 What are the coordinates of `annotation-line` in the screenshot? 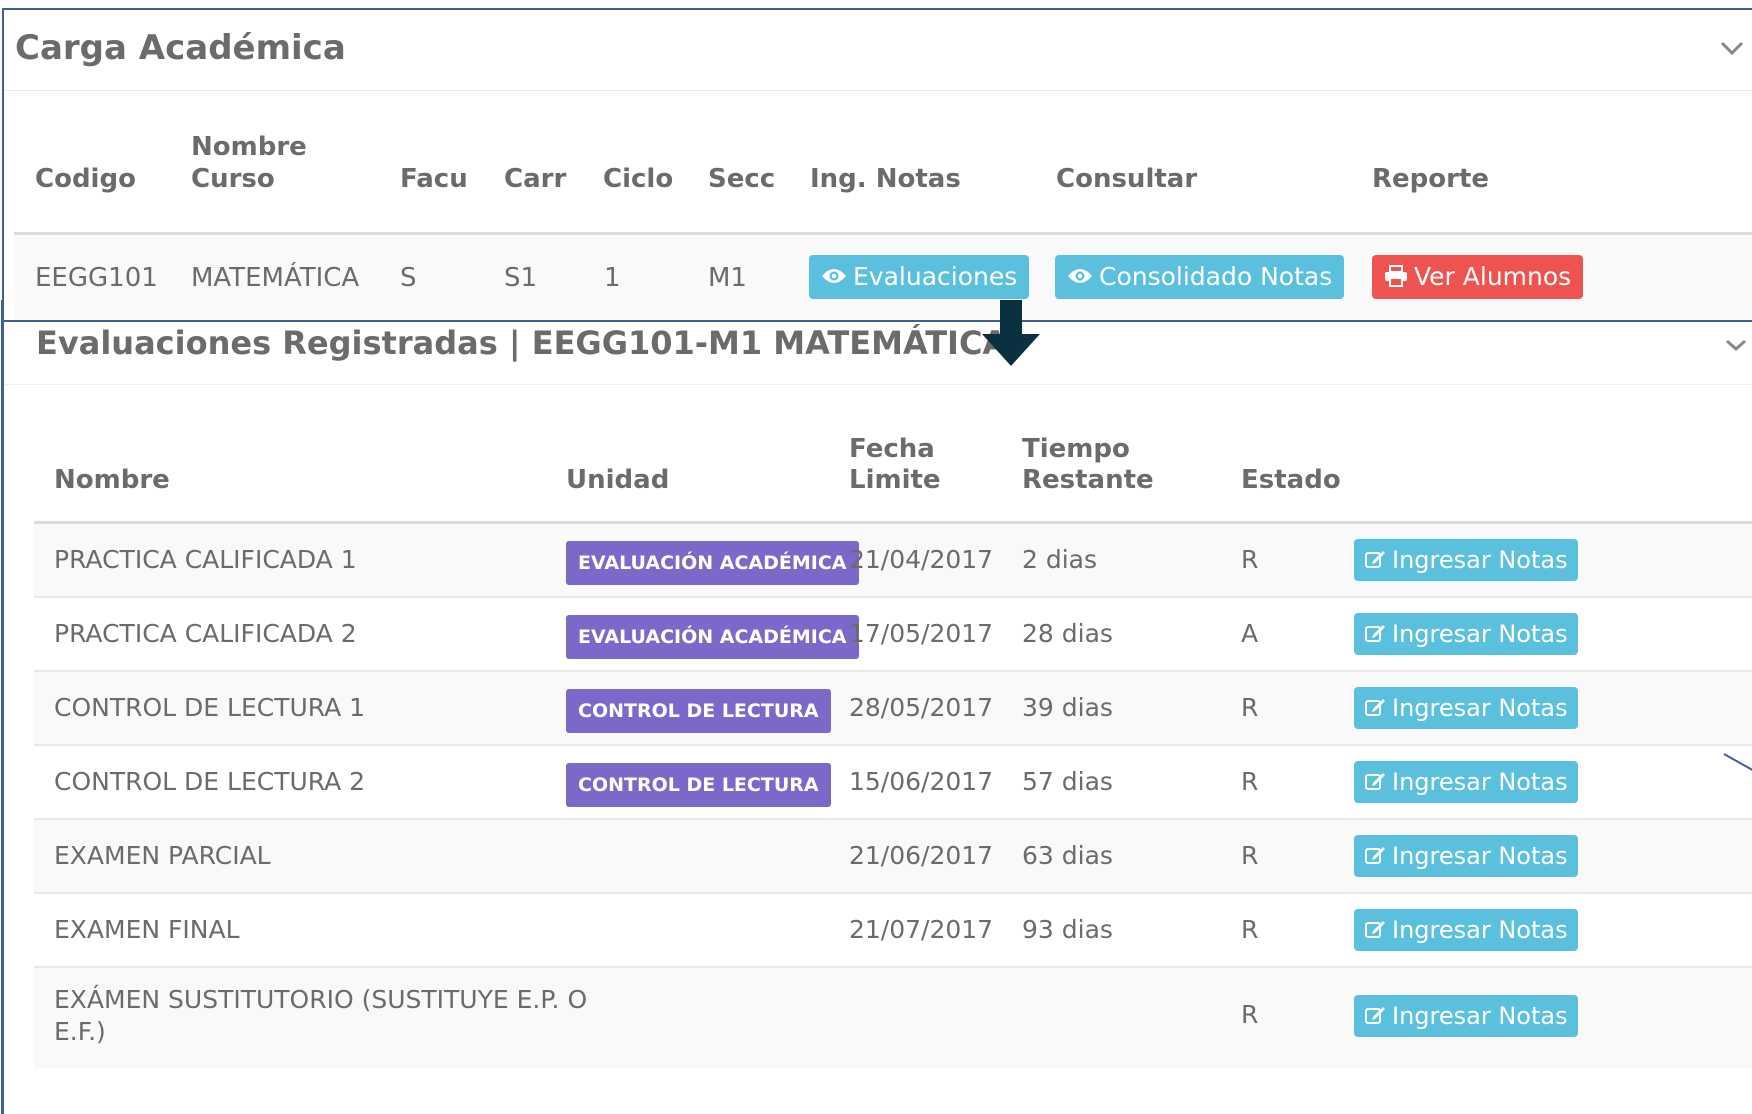 It's located at (1737, 762).